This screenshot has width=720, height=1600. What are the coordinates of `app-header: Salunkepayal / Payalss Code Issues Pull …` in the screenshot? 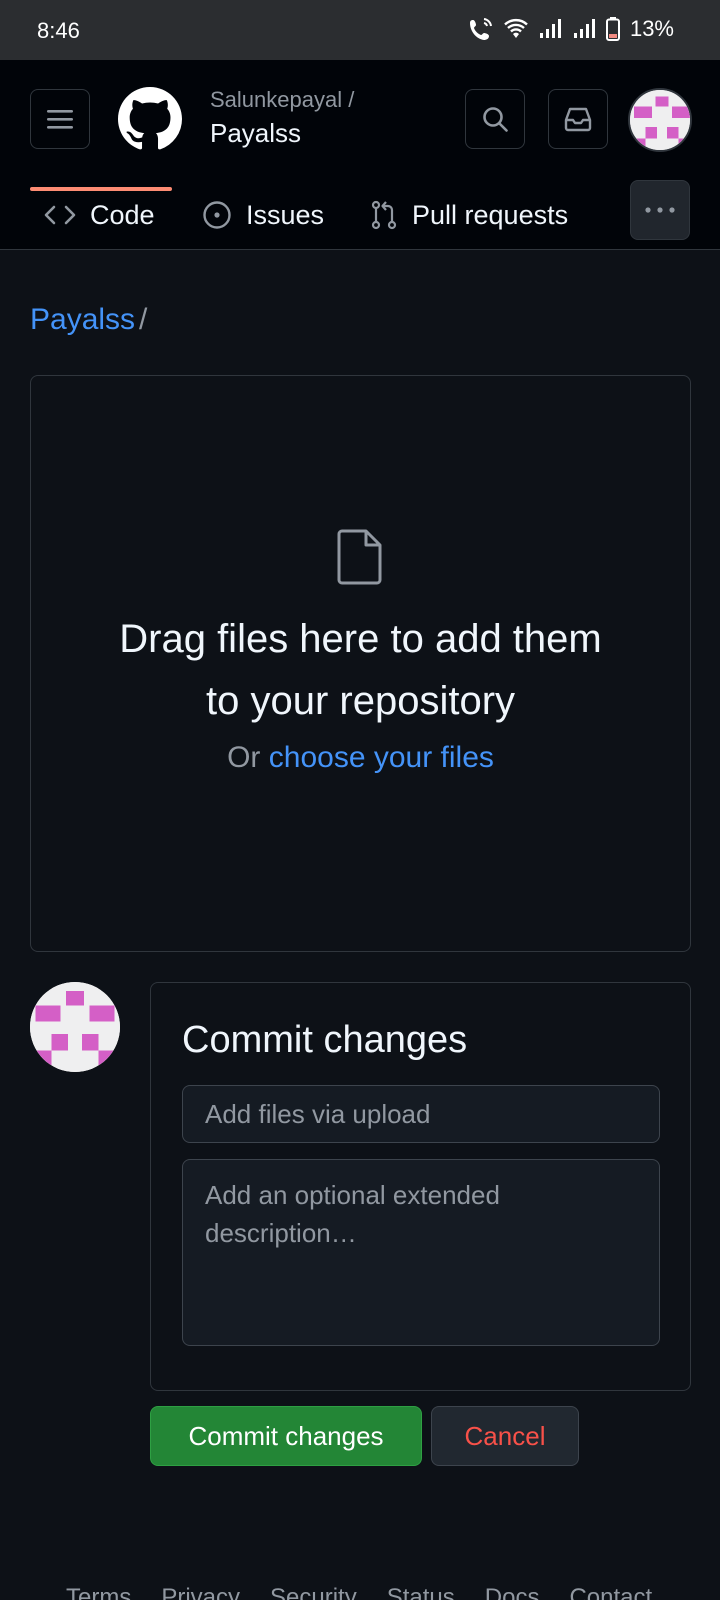 It's located at (360, 155).